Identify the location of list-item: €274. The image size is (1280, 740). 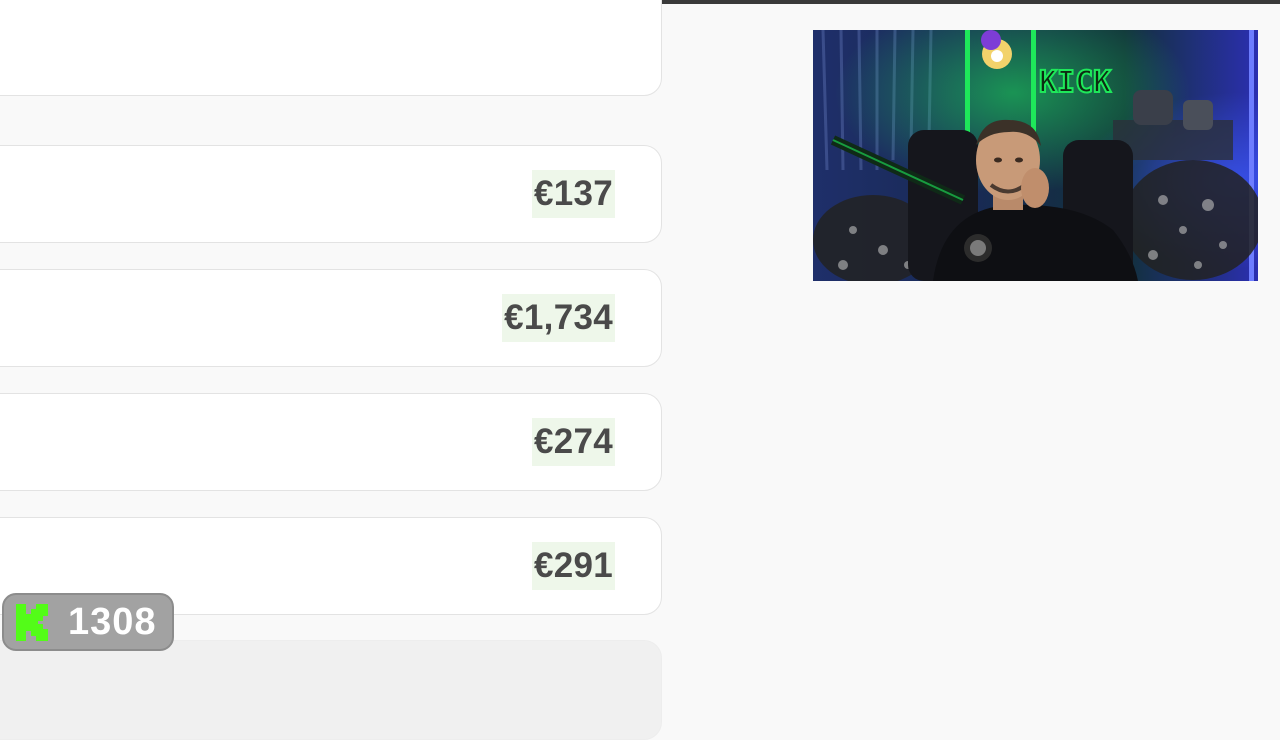
(331, 442).